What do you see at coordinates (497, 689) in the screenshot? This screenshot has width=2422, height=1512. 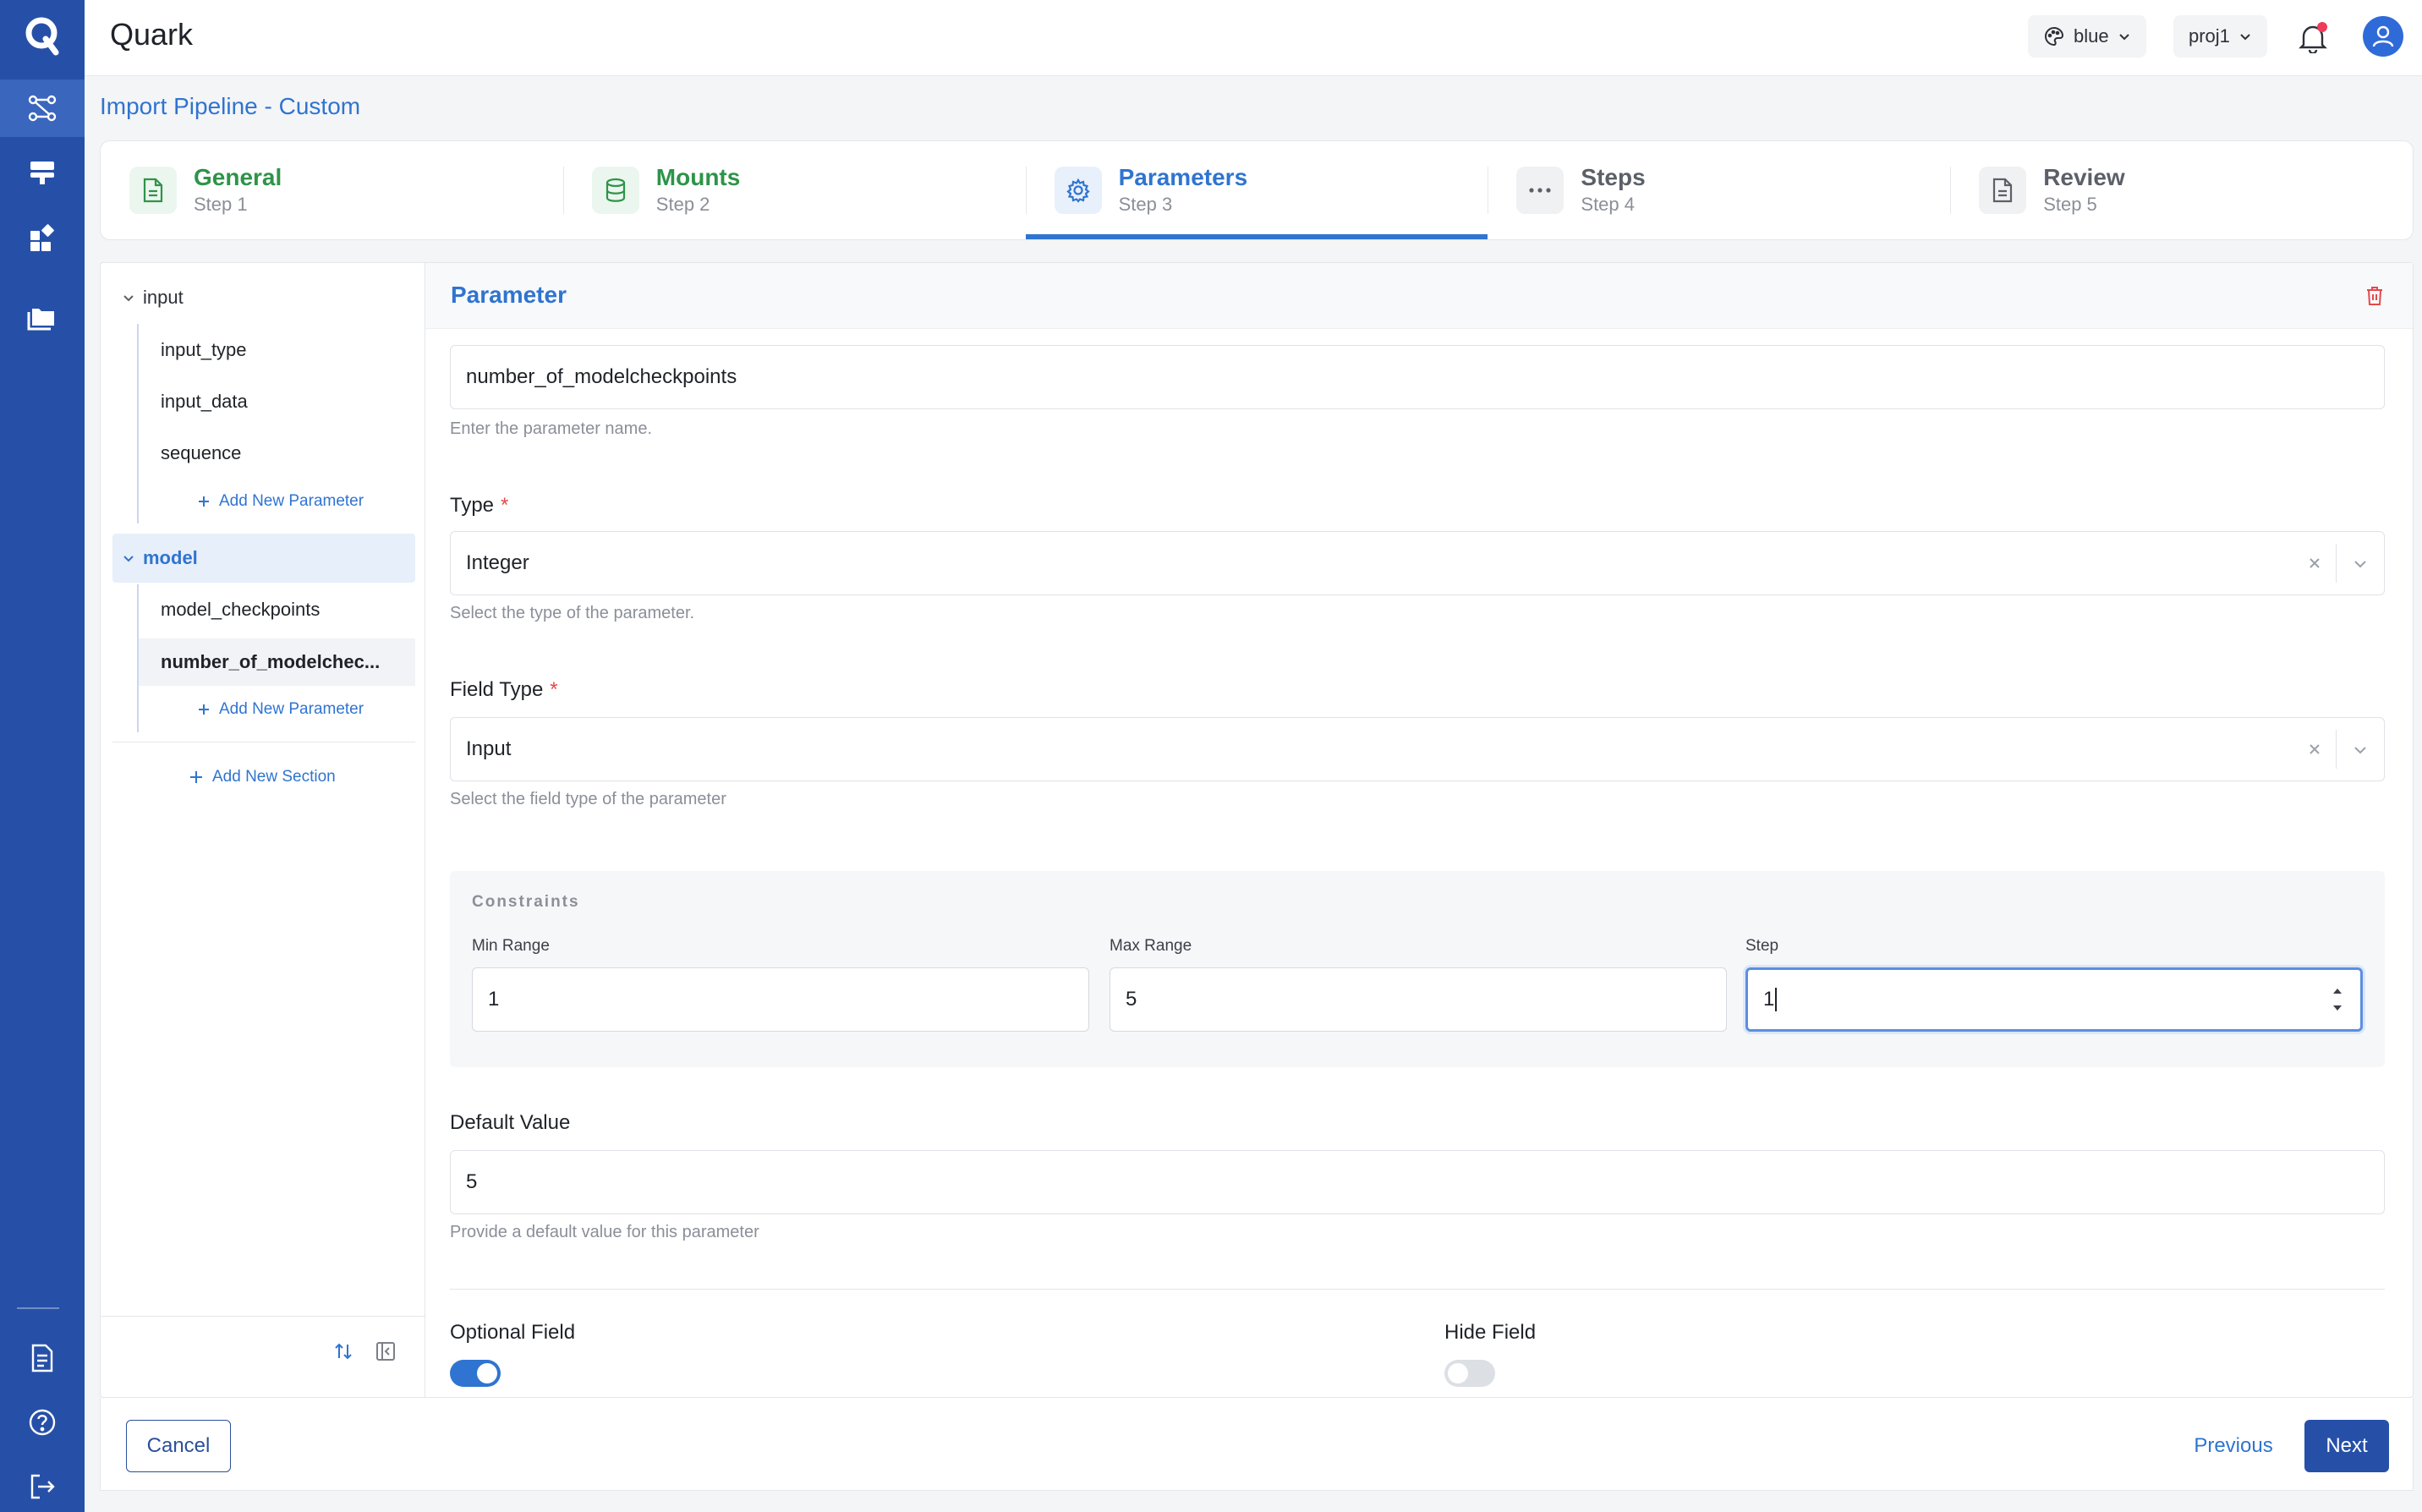 I see `field-type-label-text: Field Type` at bounding box center [497, 689].